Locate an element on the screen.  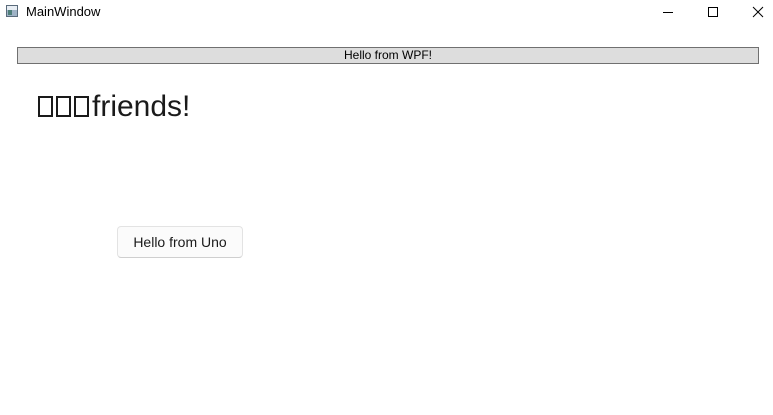
greeting-text: friends! is located at coordinates (114, 107).